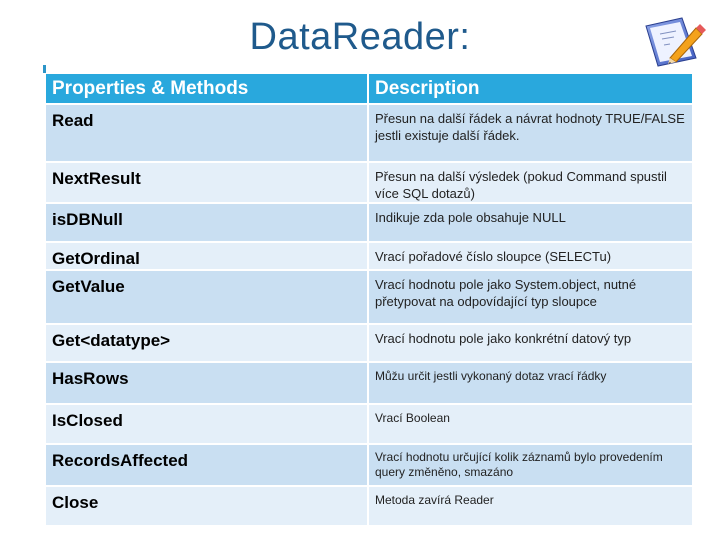 The image size is (720, 540). Describe the element at coordinates (529, 89) in the screenshot. I see `column-header-description: Description` at that location.